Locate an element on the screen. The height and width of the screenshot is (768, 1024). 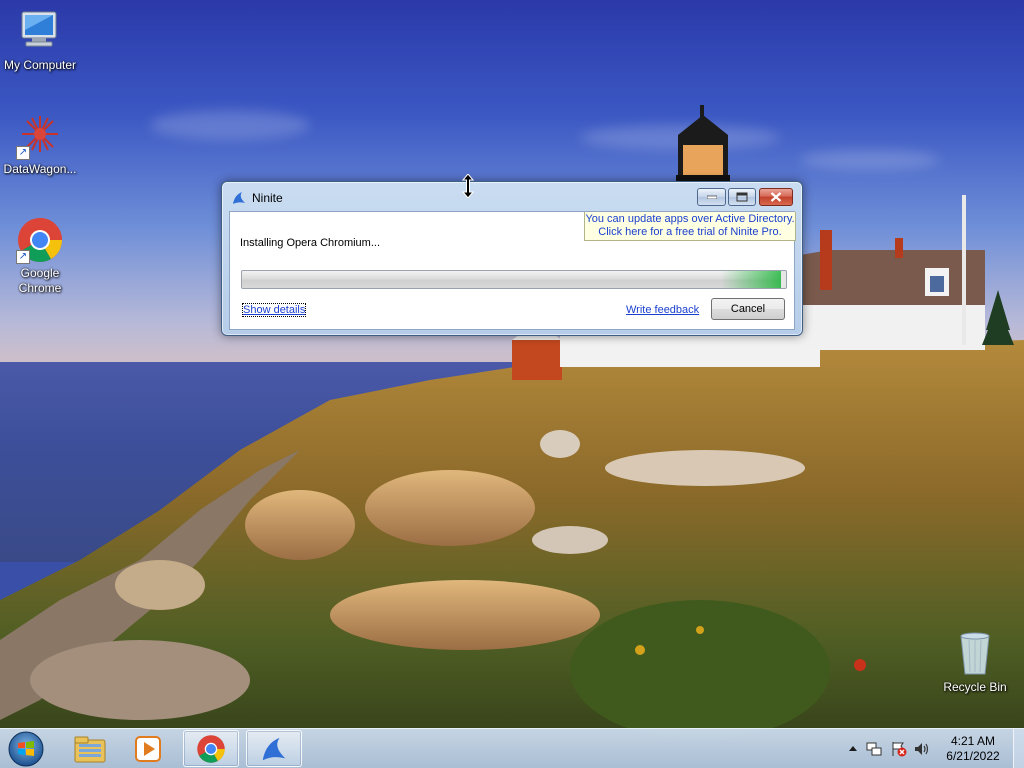
system-clock: 4:21 AM 6/21/2022 is located at coordinates (973, 749).